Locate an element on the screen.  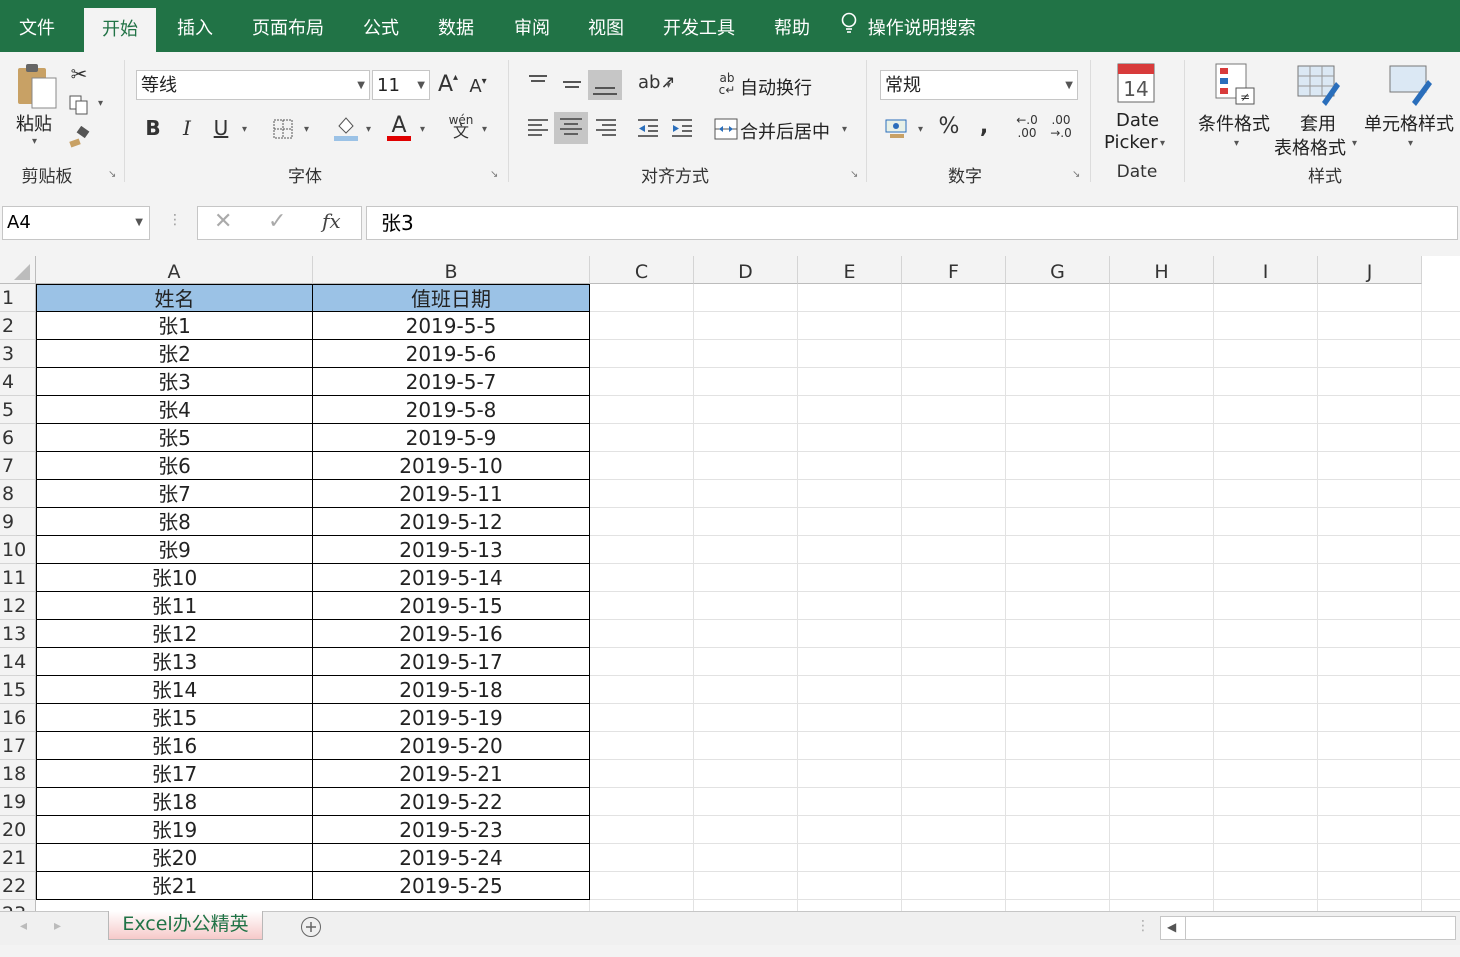
column-header-i: I is located at coordinates (1266, 270).